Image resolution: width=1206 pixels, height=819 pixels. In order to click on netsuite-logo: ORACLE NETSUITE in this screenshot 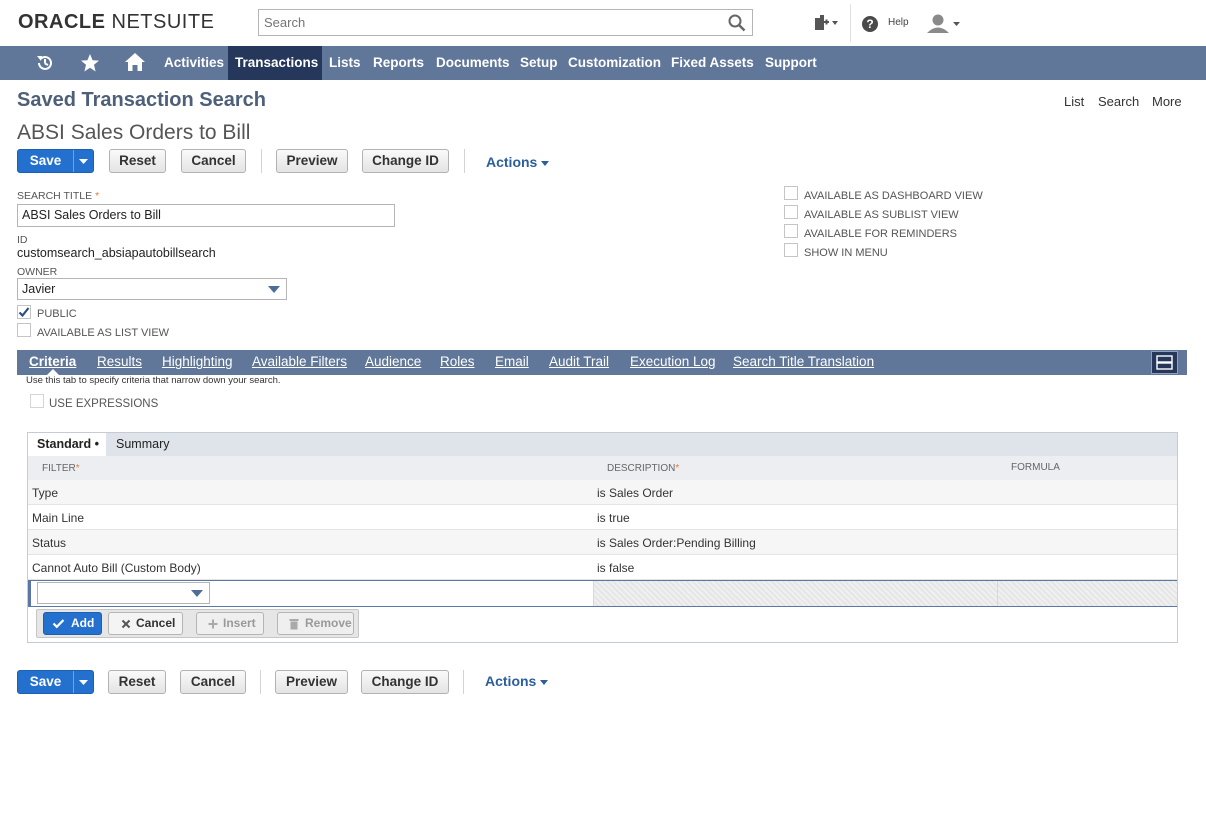, I will do `click(116, 22)`.